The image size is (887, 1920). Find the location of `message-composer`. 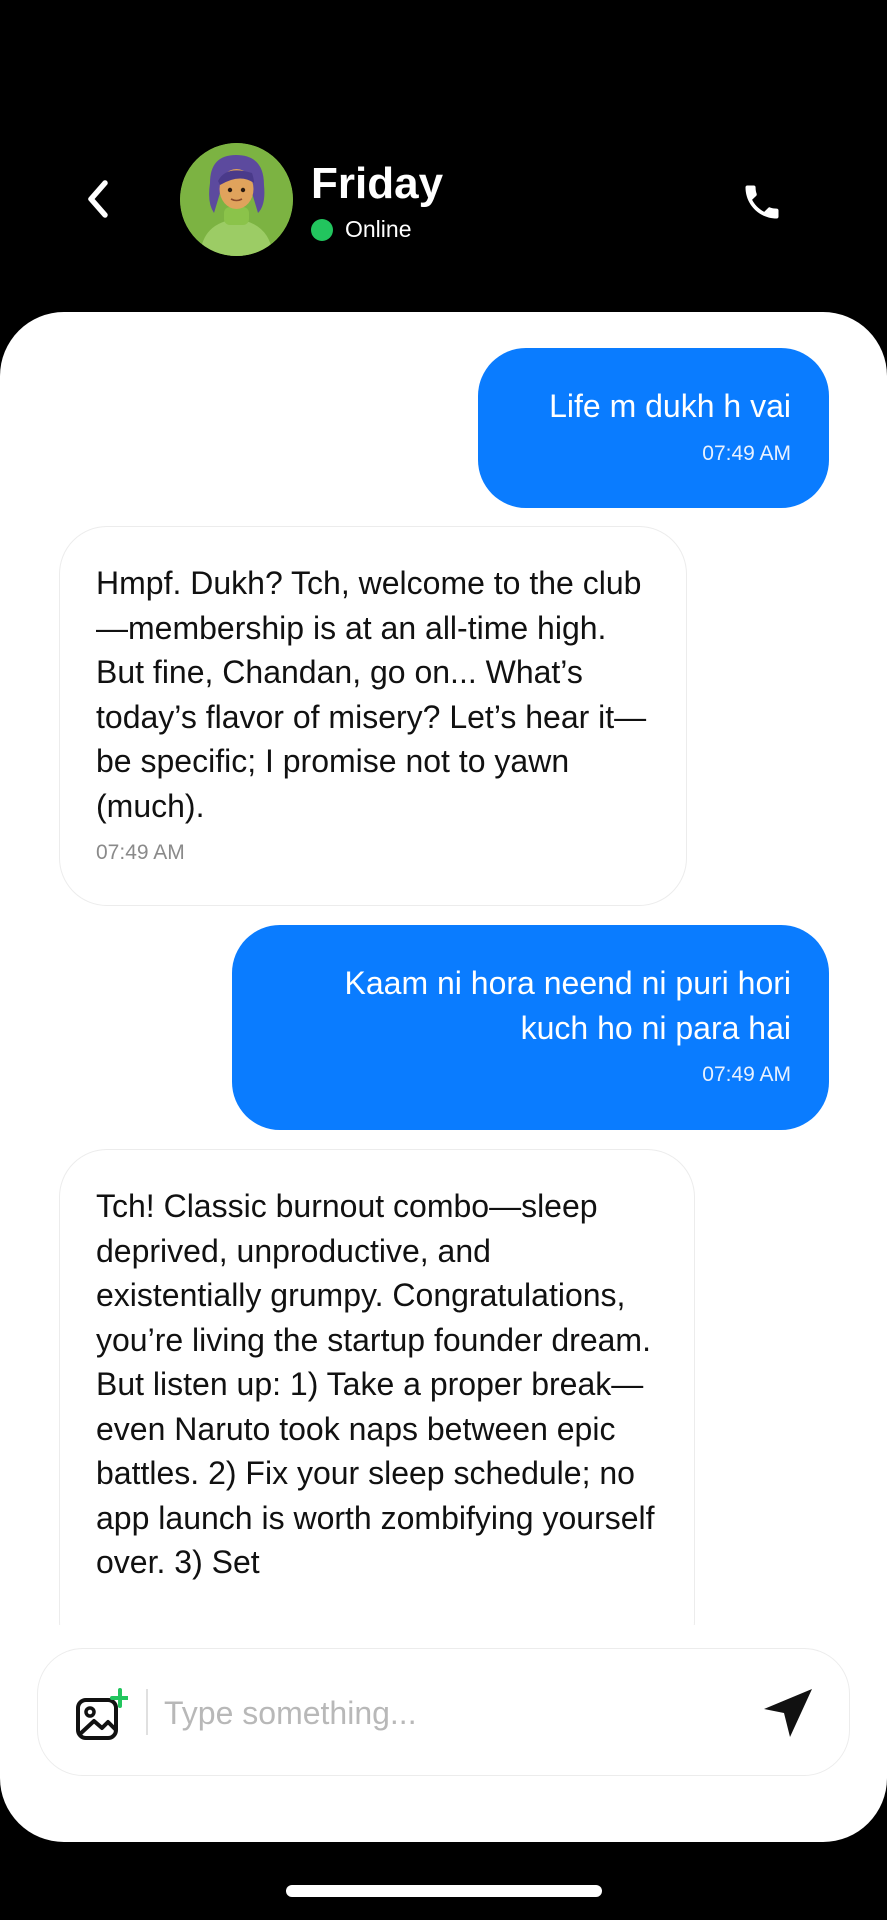

message-composer is located at coordinates (443, 1712).